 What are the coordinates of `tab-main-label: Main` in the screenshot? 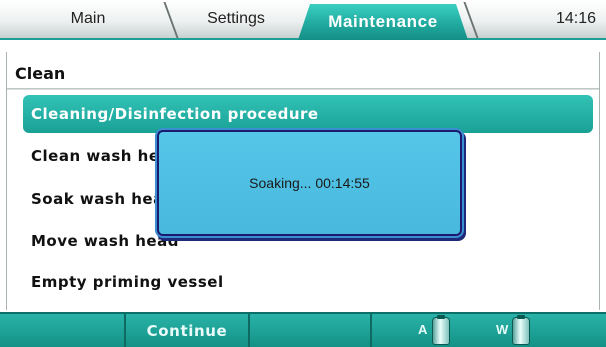 It's located at (88, 18).